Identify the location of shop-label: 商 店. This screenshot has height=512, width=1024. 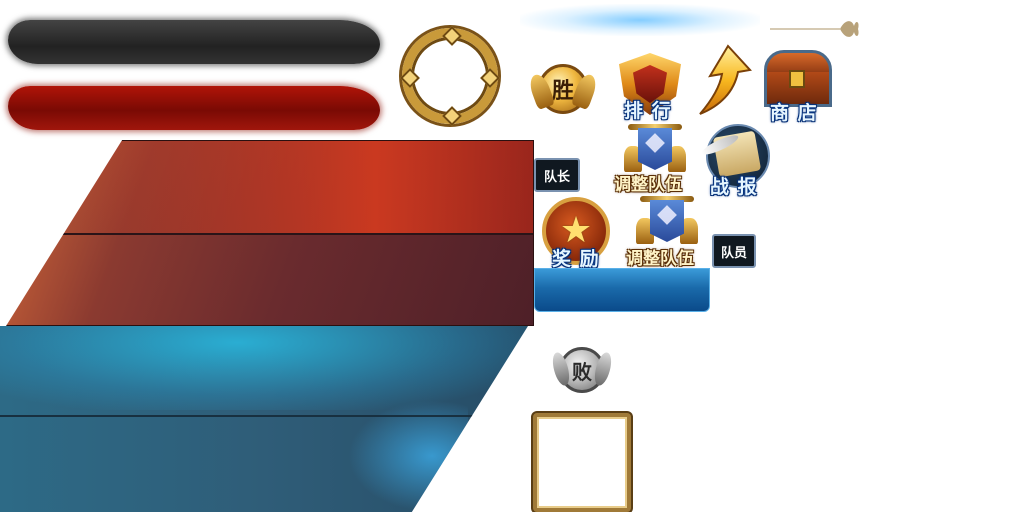
(794, 113).